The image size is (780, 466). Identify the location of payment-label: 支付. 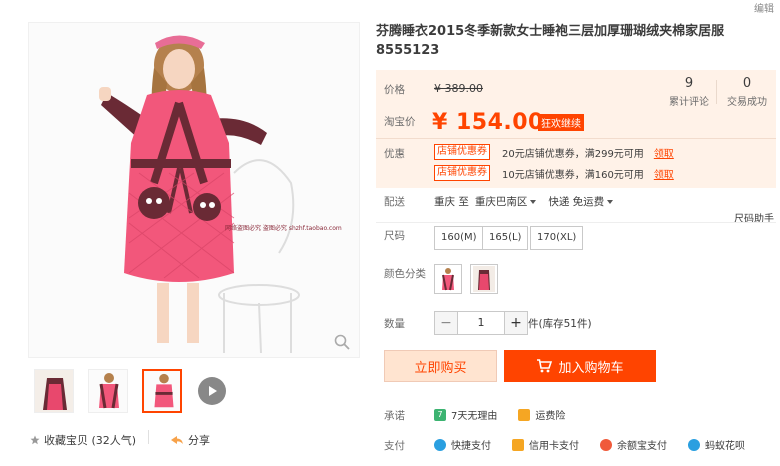
(394, 446).